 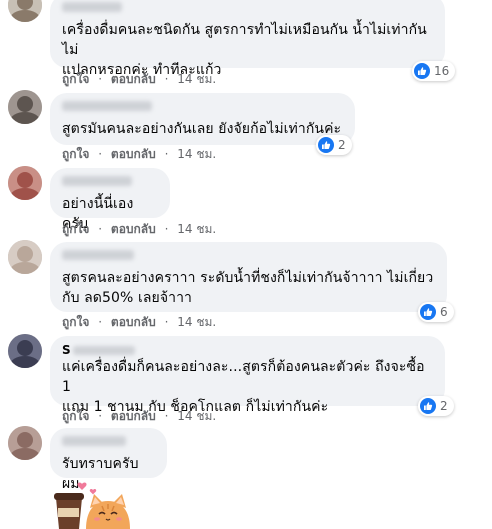 What do you see at coordinates (108, 460) in the screenshot?
I see `comment-bubble: Wirat Chai รับทราบครับผม` at bounding box center [108, 460].